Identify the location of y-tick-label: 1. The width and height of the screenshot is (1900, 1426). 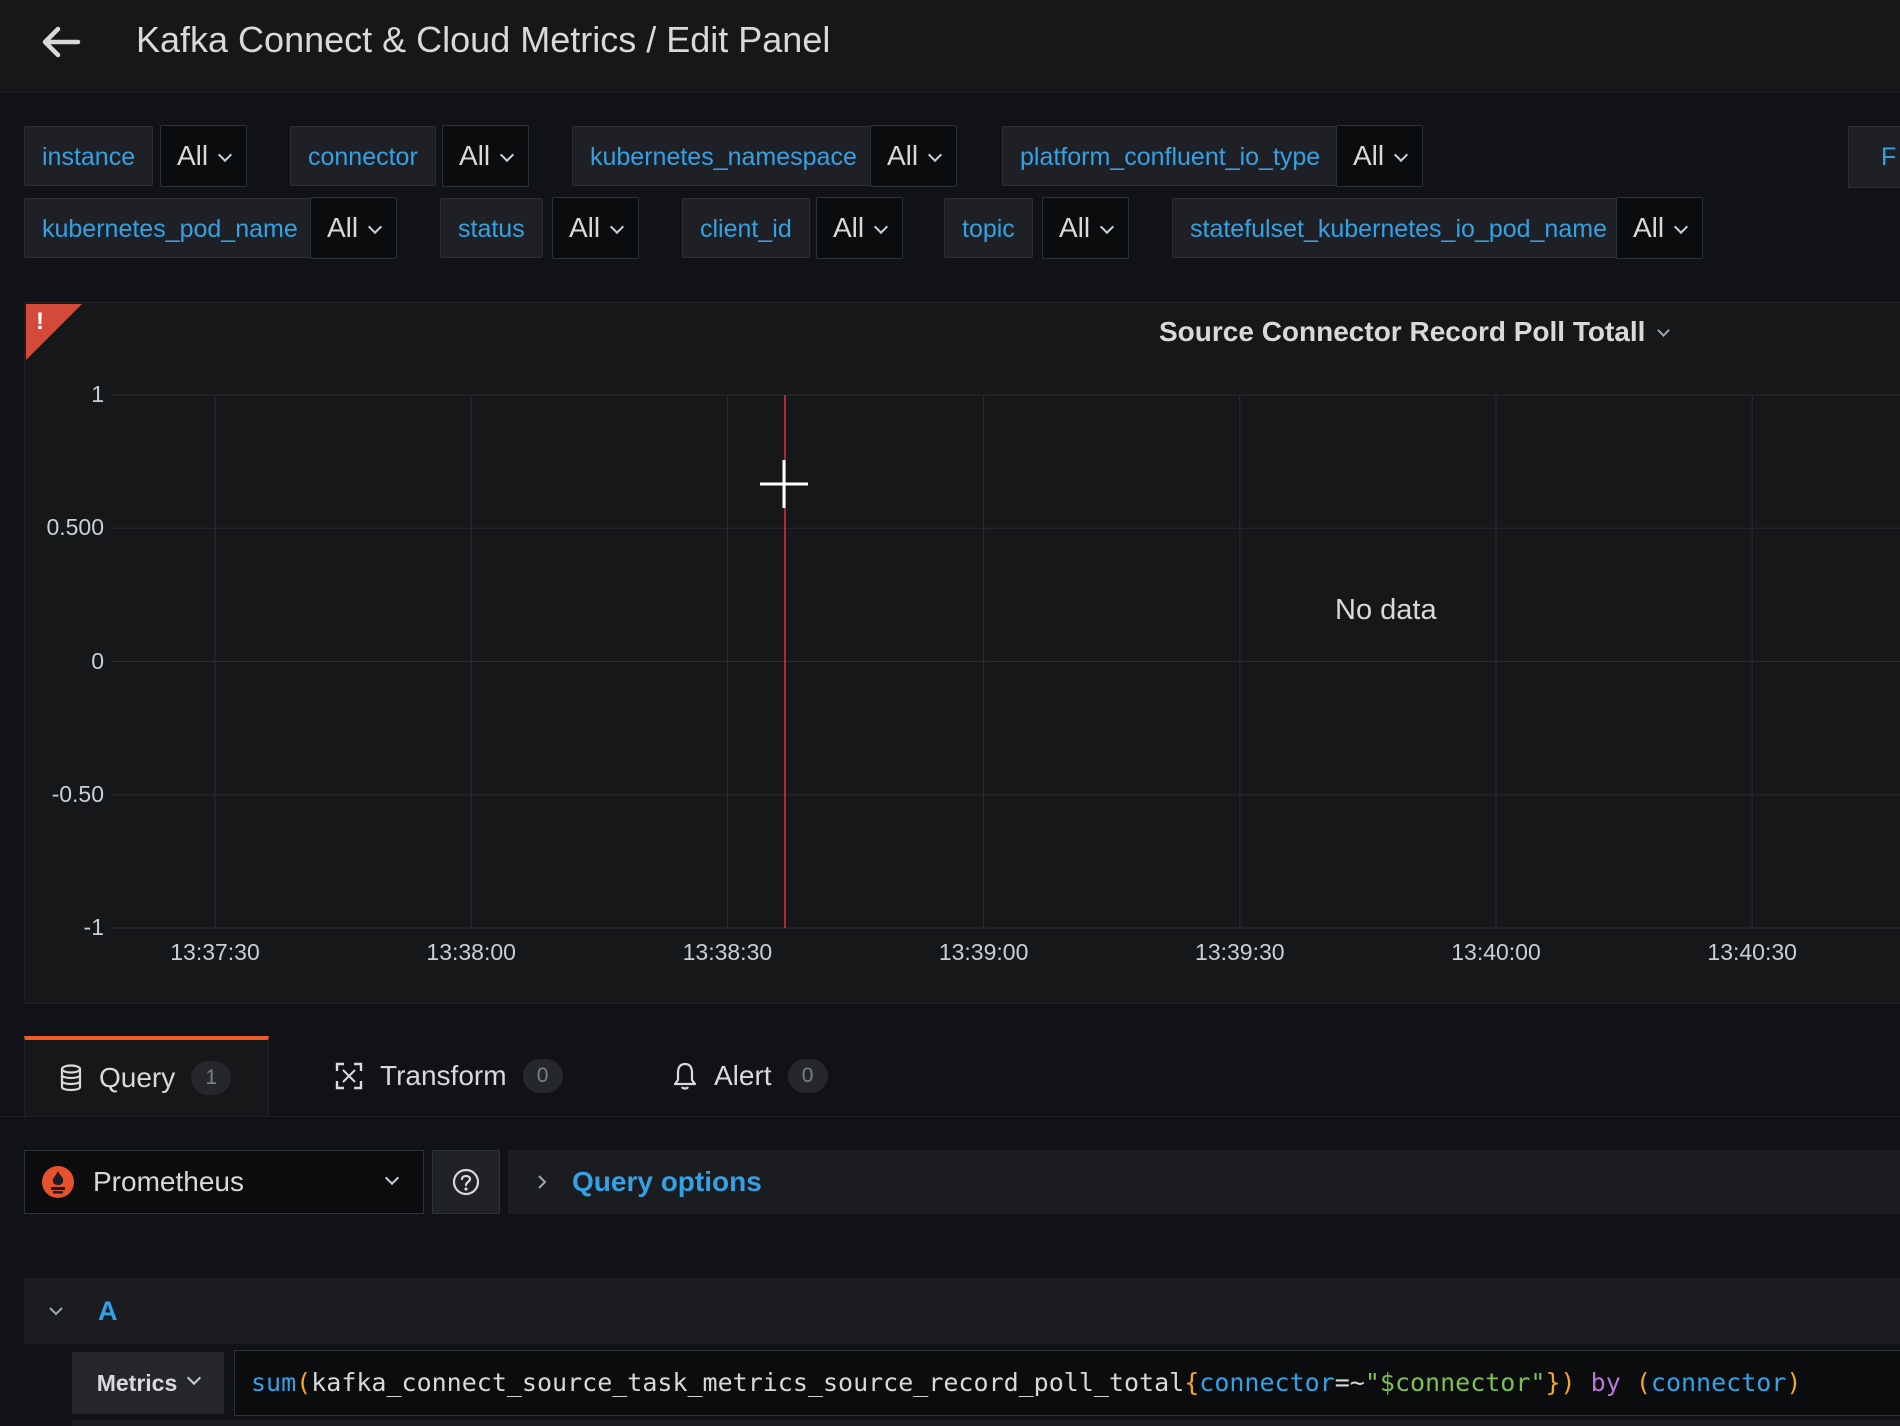
(97, 394).